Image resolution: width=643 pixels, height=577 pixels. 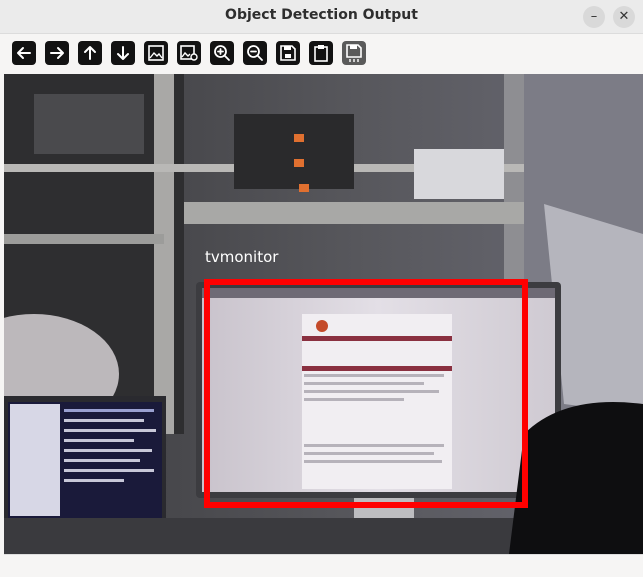 I want to click on forward-arrow-icon, so click(x=57, y=53).